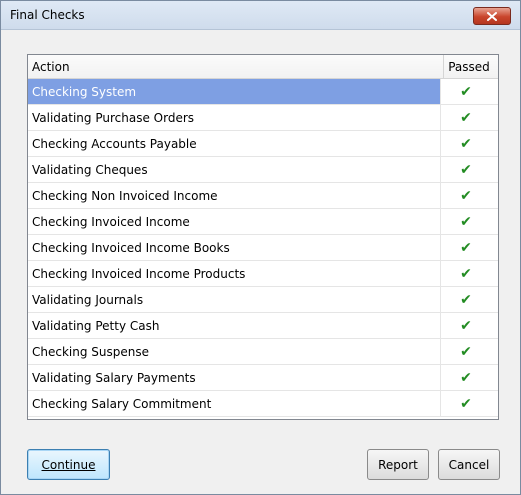  What do you see at coordinates (234, 377) in the screenshot?
I see `action-cell: Validating Salary Payments` at bounding box center [234, 377].